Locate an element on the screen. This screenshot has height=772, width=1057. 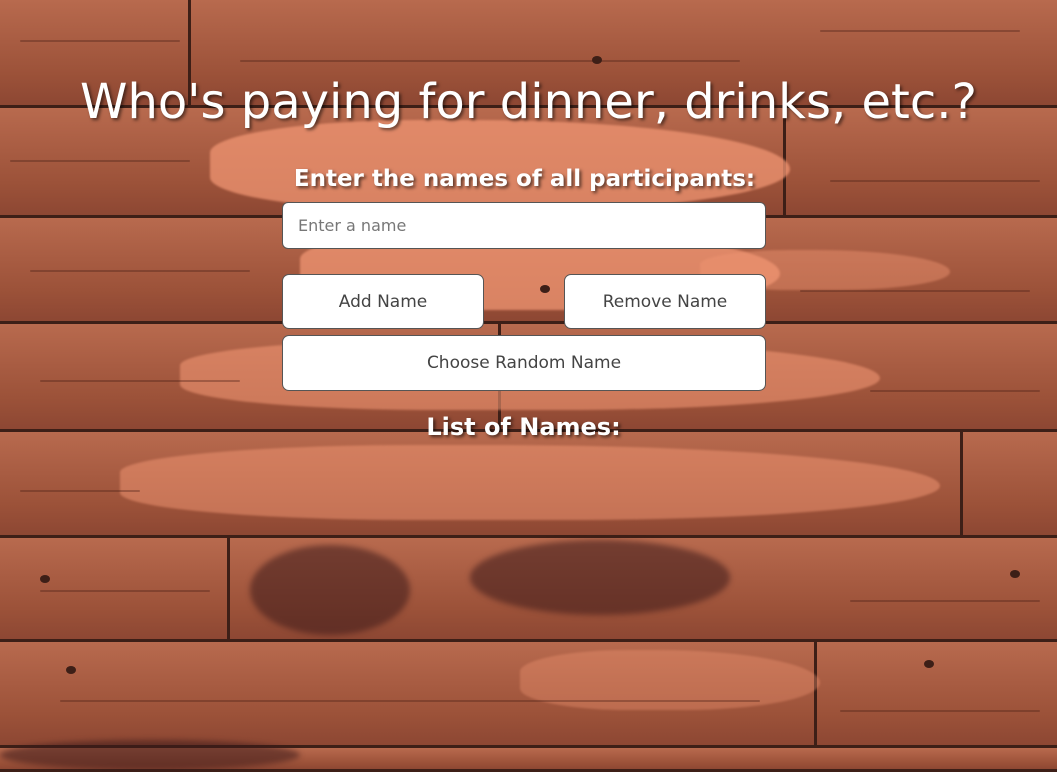
names-list-heading: List of Names: is located at coordinates (523, 427).